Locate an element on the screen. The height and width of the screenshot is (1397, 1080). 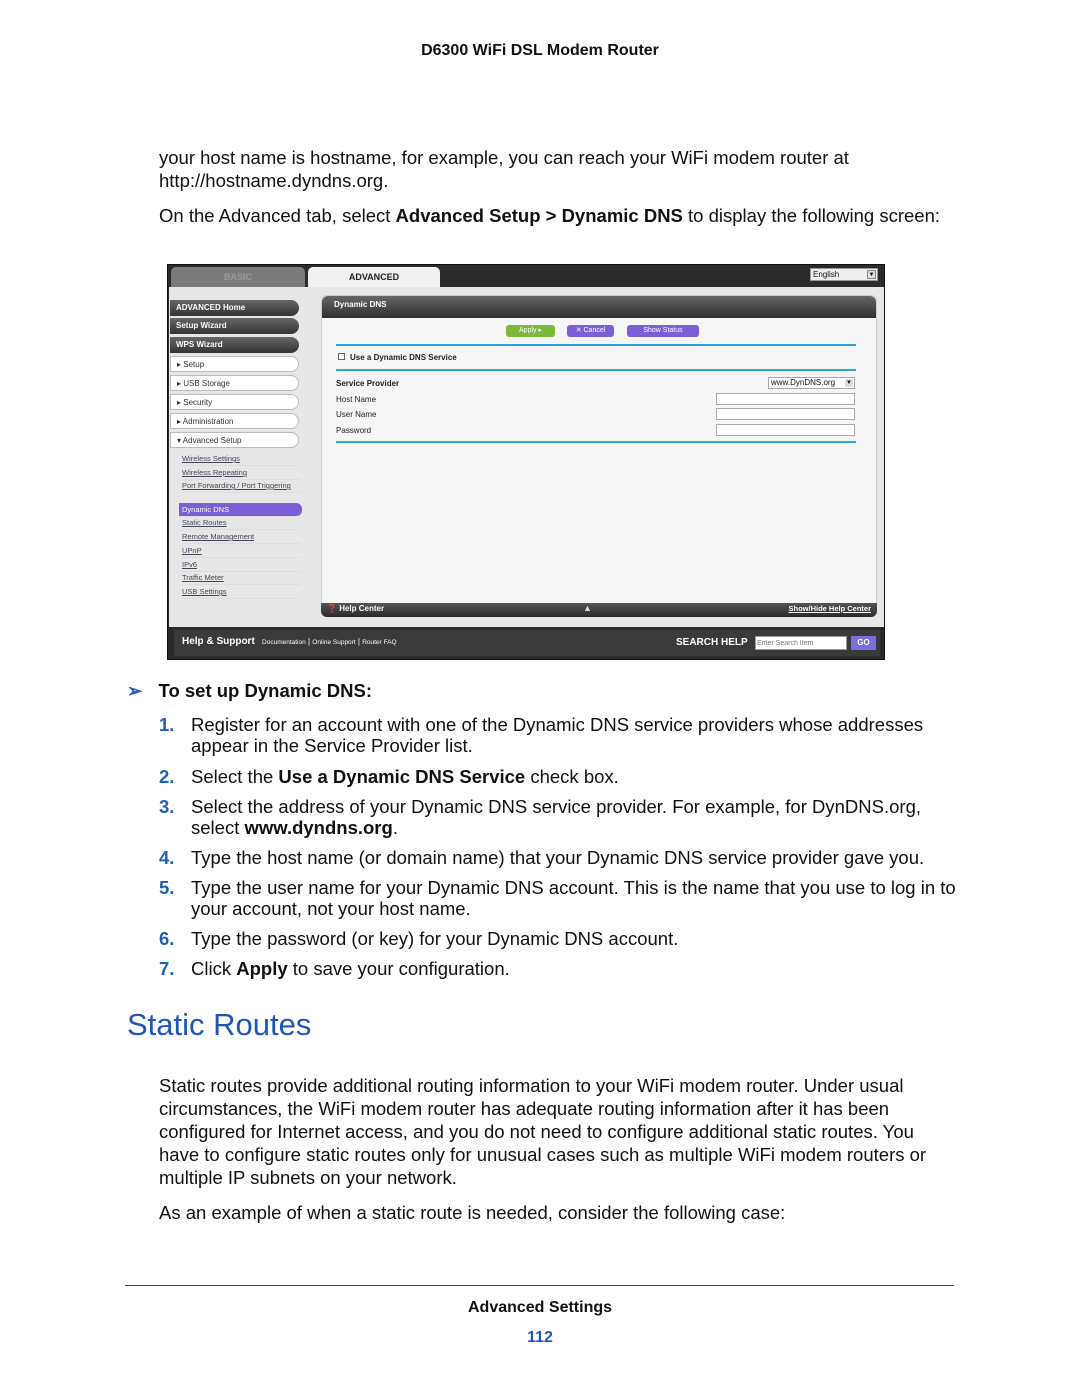
submenu-port-forwarding: Port Forwarding / Port Triggering is located at coordinates (241, 486).